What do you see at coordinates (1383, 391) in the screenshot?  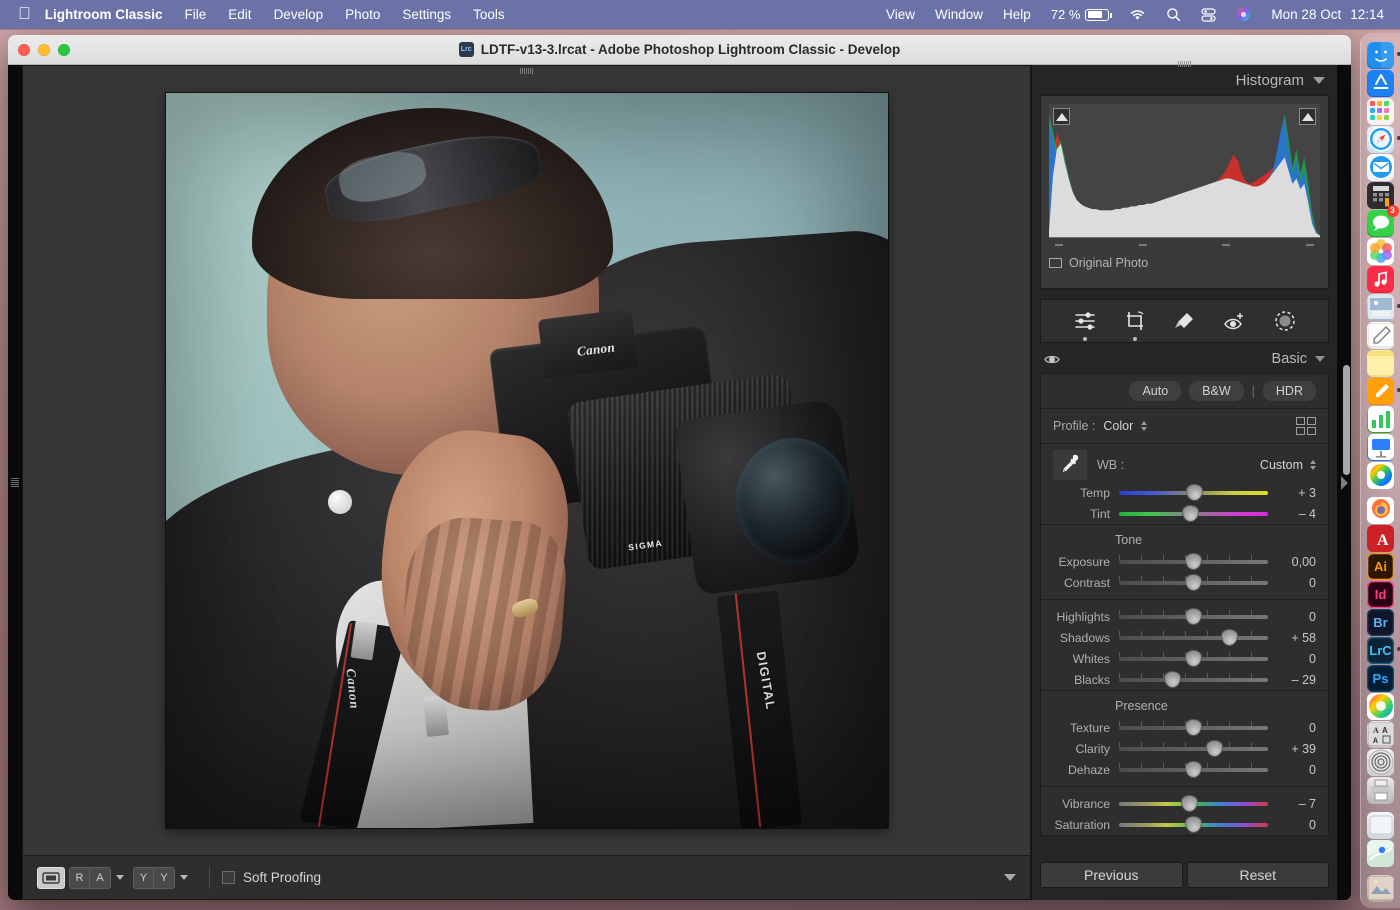 I see `dock-item-pages` at bounding box center [1383, 391].